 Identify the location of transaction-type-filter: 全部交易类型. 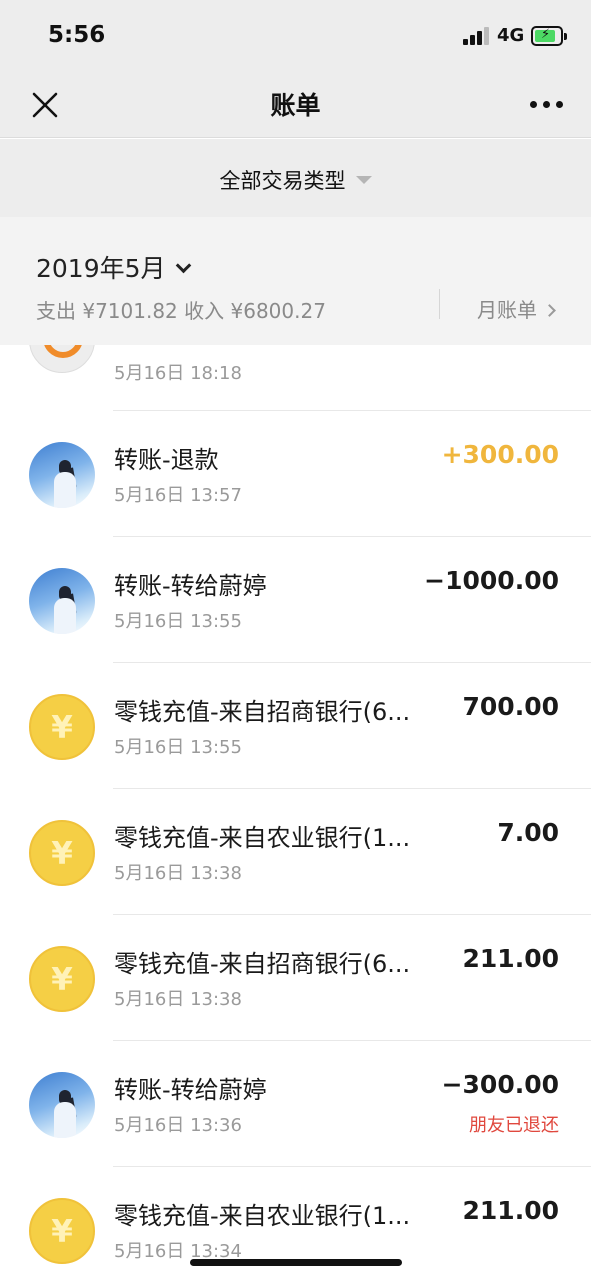
(295, 180).